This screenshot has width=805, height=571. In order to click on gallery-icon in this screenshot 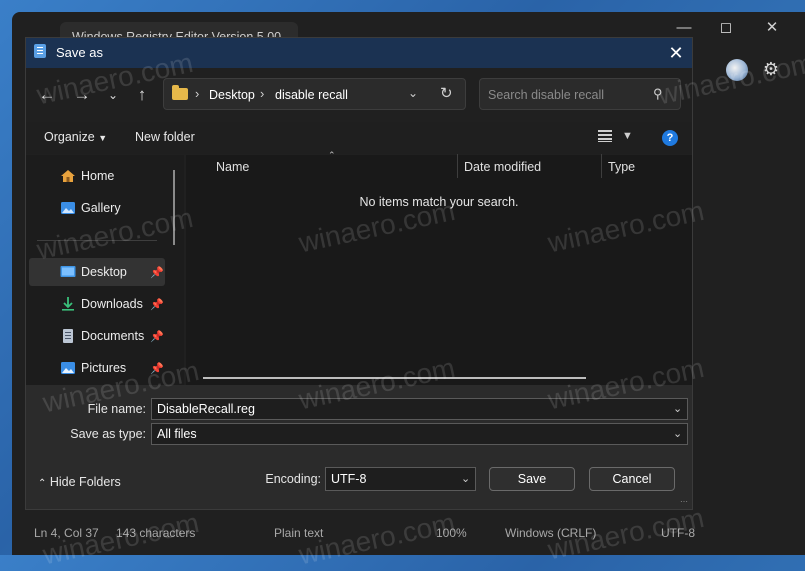, I will do `click(68, 208)`.